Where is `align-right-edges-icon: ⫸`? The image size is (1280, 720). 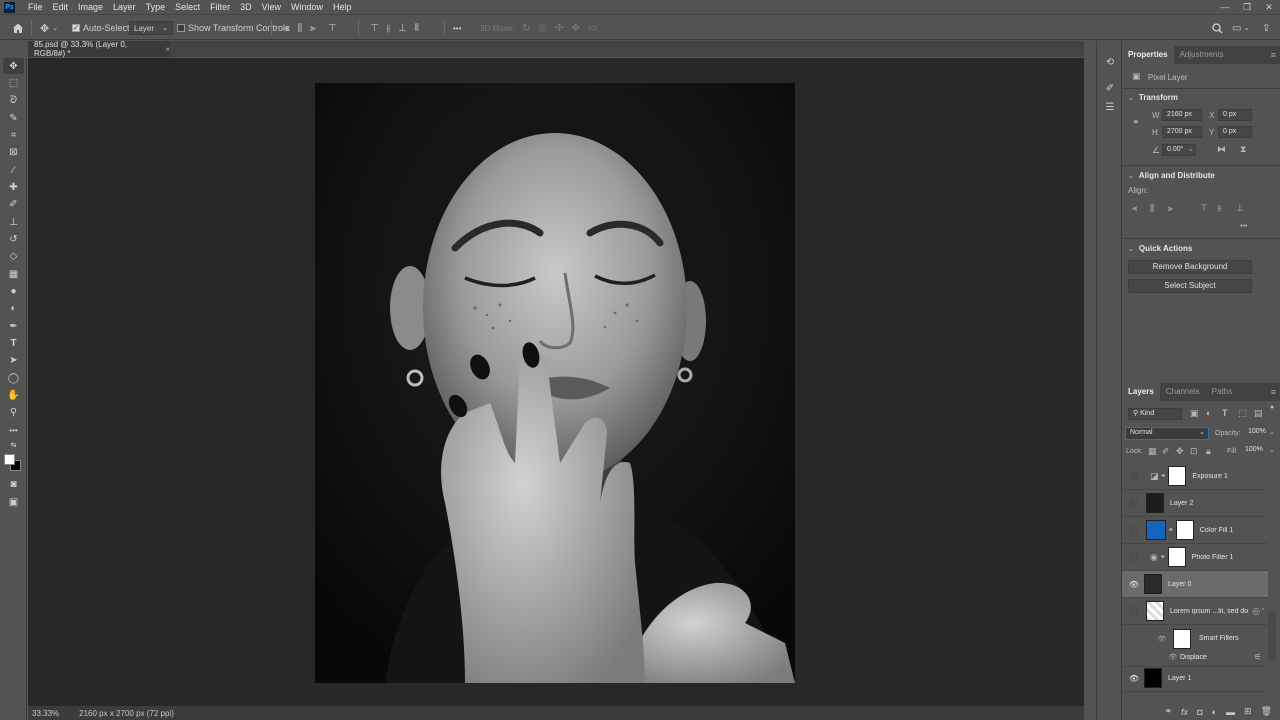
align-right-edges-icon: ⫸ is located at coordinates (1170, 208).